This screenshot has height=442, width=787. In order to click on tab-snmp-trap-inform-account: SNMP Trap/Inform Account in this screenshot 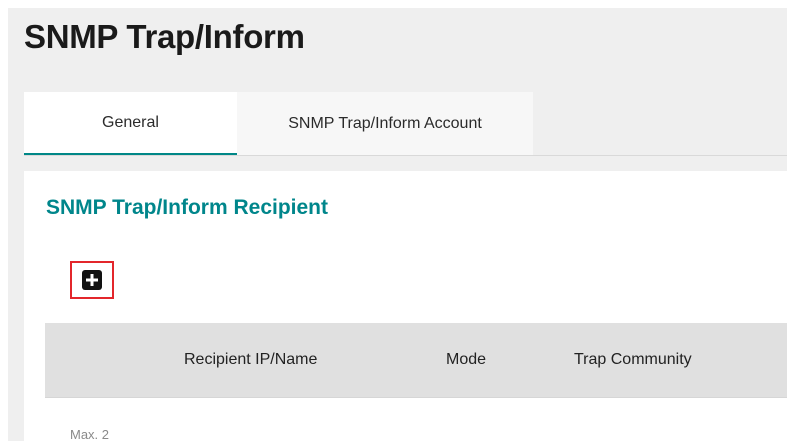, I will do `click(385, 124)`.